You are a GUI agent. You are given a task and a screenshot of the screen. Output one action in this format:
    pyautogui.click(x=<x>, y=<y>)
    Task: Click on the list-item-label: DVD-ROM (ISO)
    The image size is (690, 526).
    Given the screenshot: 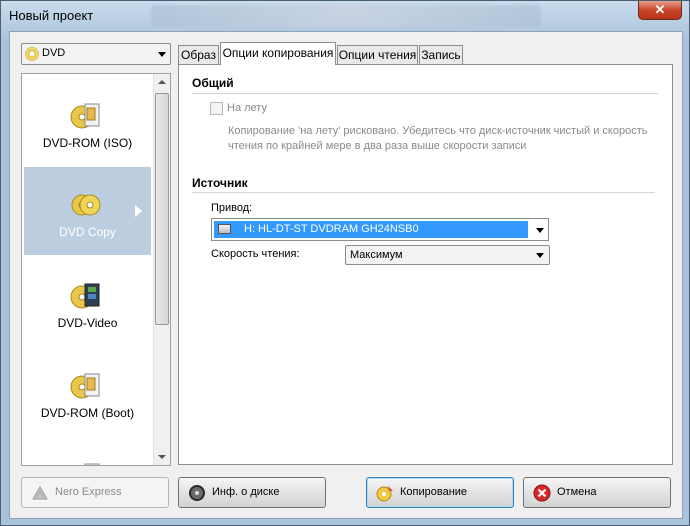 What is the action you would take?
    pyautogui.click(x=87, y=143)
    